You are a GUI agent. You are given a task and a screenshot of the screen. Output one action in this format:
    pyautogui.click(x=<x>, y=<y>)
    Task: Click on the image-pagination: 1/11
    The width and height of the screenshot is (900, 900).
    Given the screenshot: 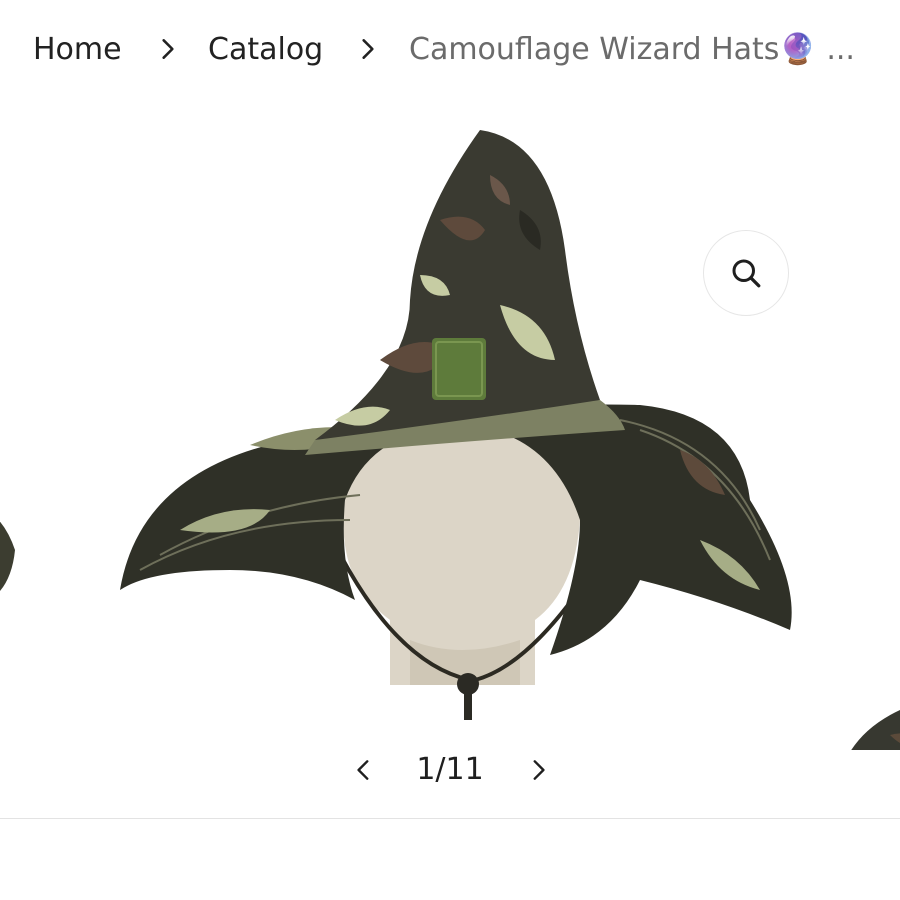 What is the action you would take?
    pyautogui.click(x=450, y=770)
    